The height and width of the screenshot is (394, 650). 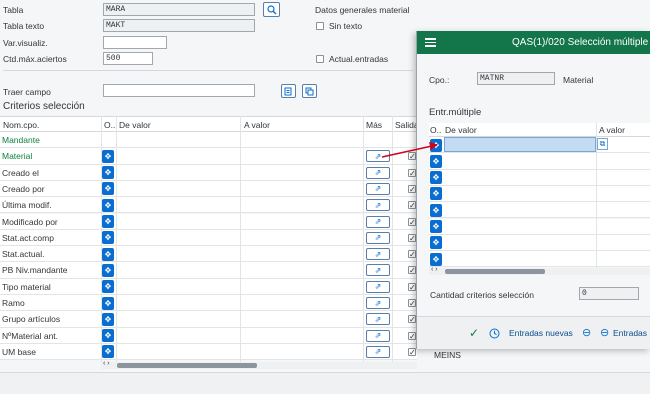 I want to click on dialog-footer: ✓ Entradas nuevas ⊖ ⊖ Entradas, so click(x=533, y=332).